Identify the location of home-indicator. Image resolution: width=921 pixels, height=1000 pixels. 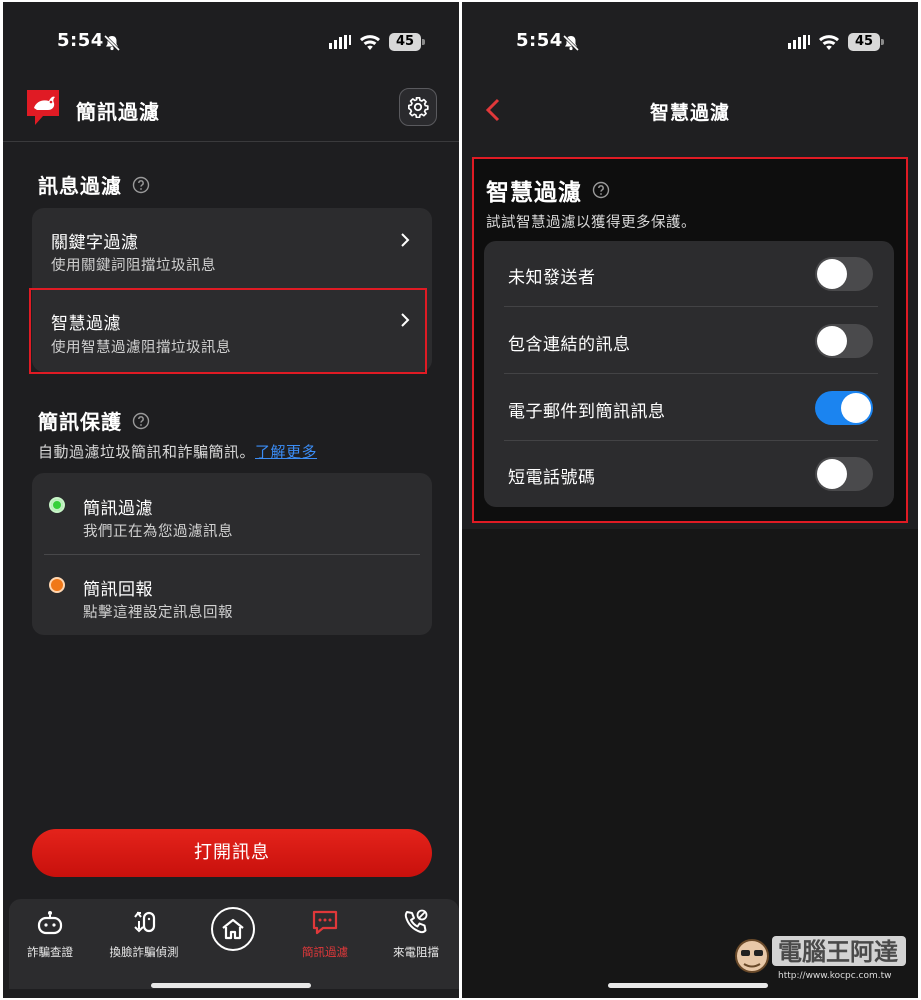
(231, 985).